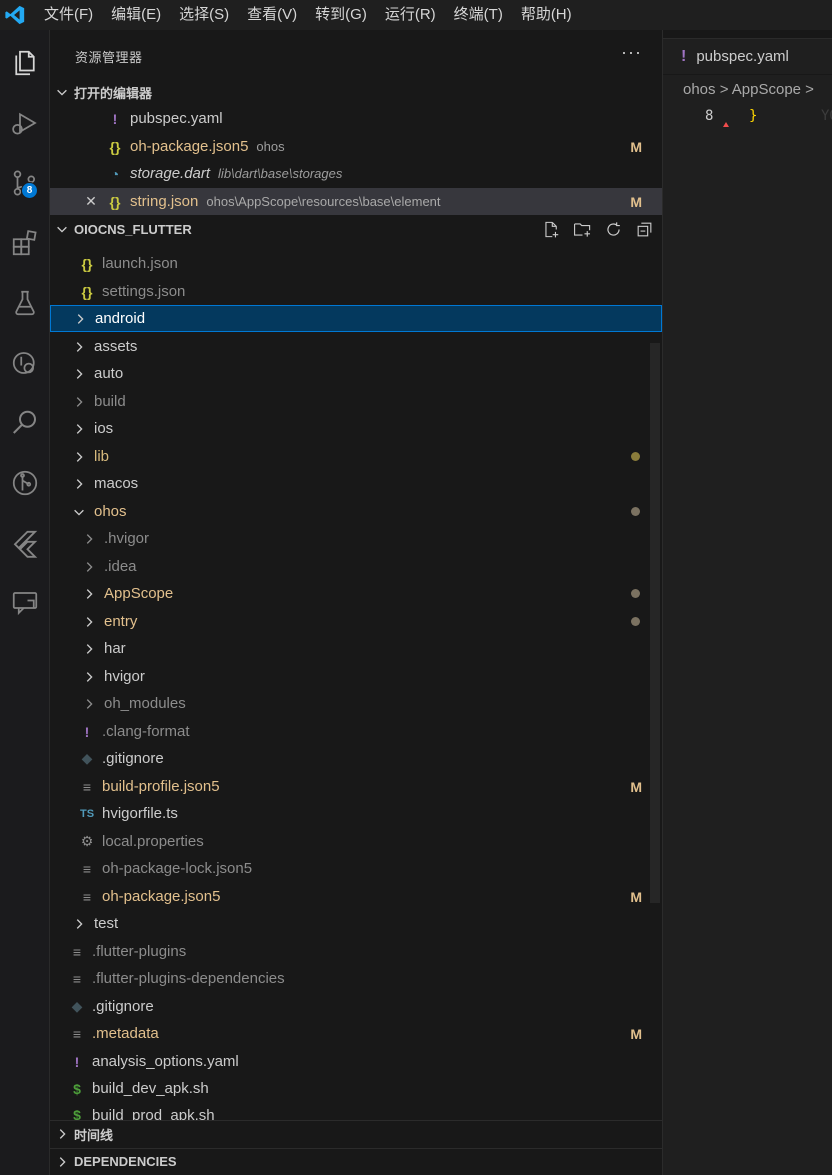  What do you see at coordinates (631, 52) in the screenshot?
I see `more-actions-button: ···` at bounding box center [631, 52].